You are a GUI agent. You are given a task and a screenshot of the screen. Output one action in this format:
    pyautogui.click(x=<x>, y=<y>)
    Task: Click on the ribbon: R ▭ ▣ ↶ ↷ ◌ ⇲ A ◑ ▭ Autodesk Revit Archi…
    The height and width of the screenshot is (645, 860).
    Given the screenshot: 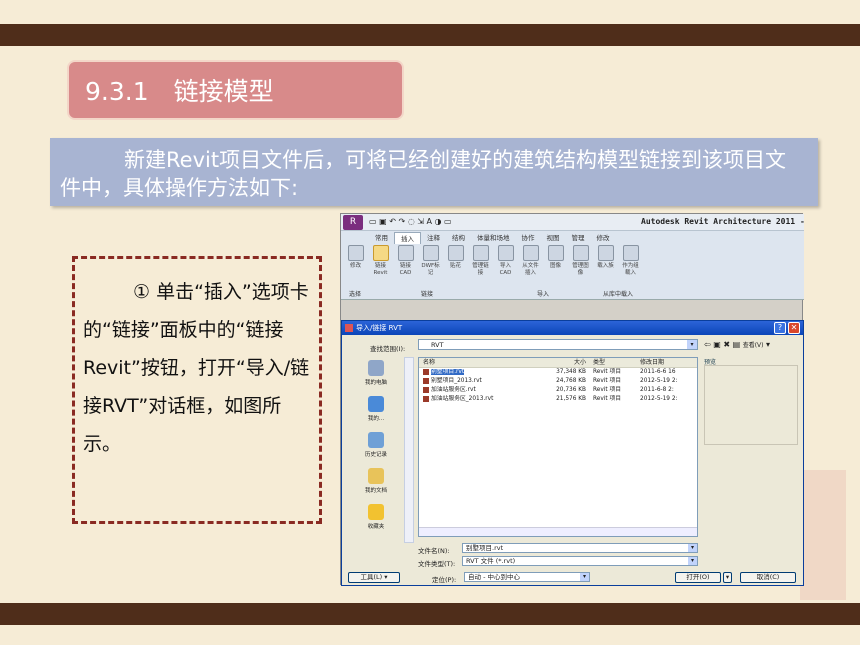 What is the action you would take?
    pyautogui.click(x=573, y=257)
    